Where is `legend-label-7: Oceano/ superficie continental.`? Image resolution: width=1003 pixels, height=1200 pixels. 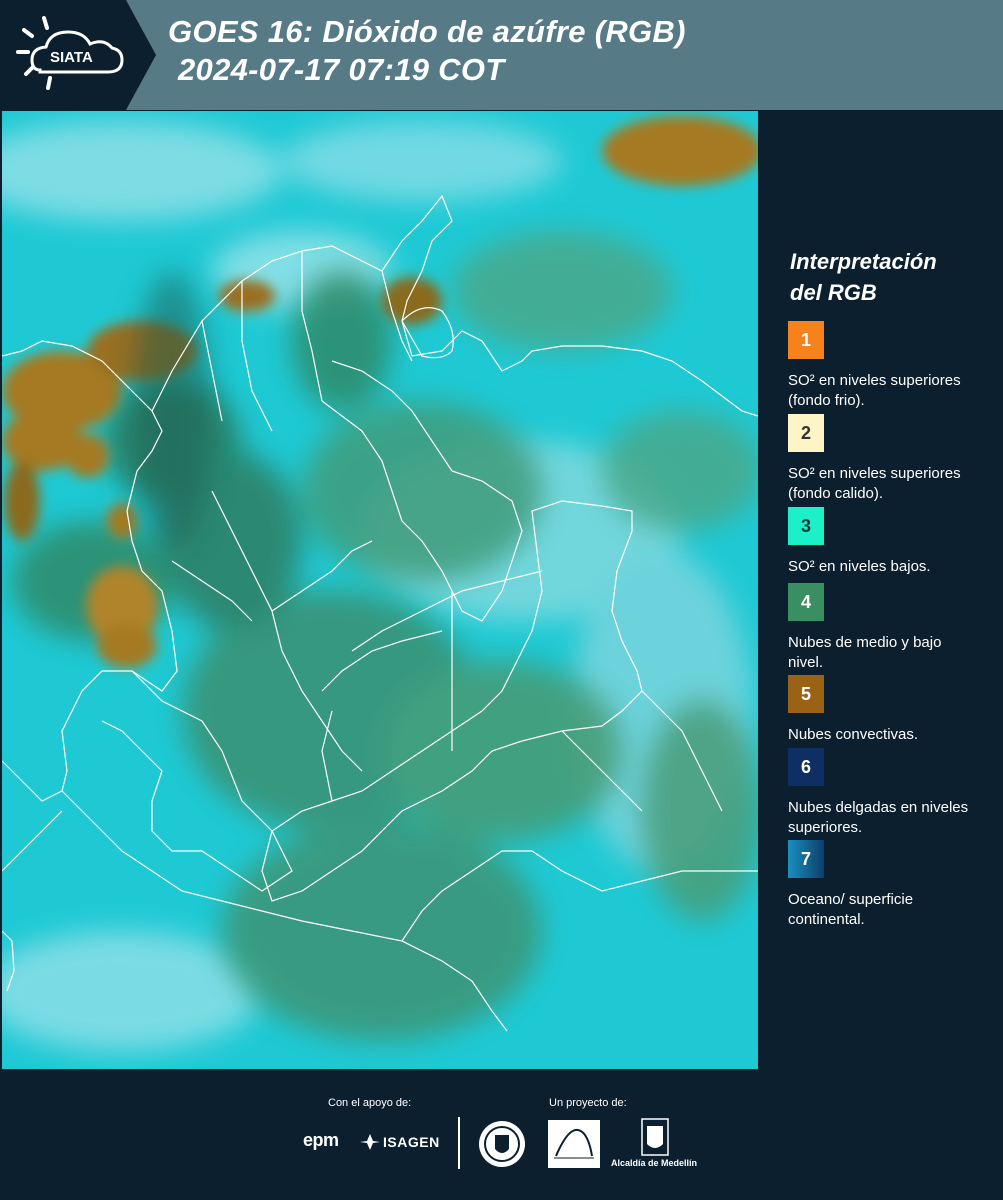
legend-label-7: Oceano/ superficie continental. is located at coordinates (851, 909).